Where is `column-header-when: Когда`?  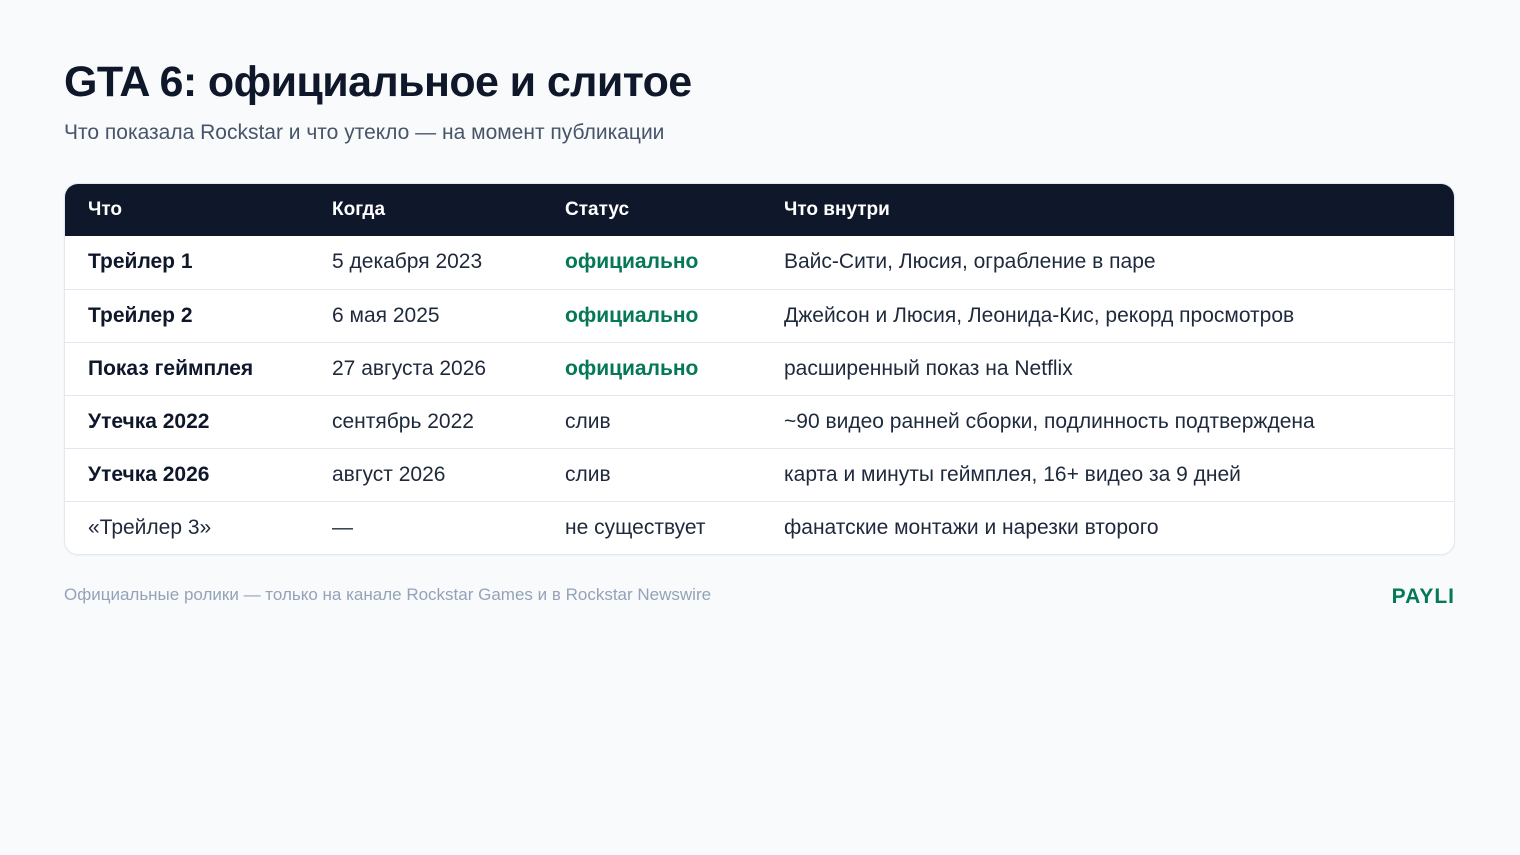
column-header-when: Когда is located at coordinates (359, 209).